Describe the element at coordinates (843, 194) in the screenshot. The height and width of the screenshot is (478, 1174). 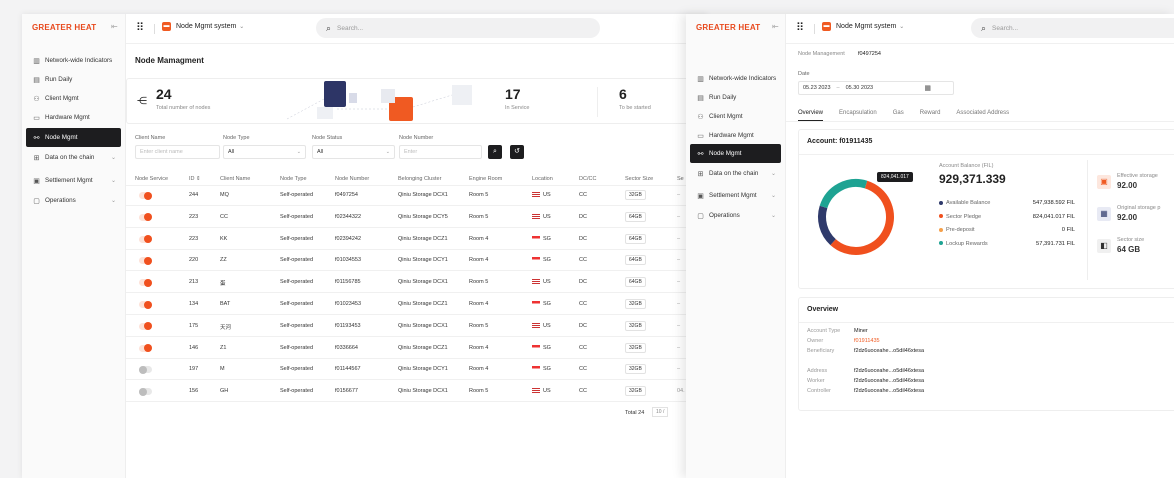
I see `donut-slice-lockup-rewards` at that location.